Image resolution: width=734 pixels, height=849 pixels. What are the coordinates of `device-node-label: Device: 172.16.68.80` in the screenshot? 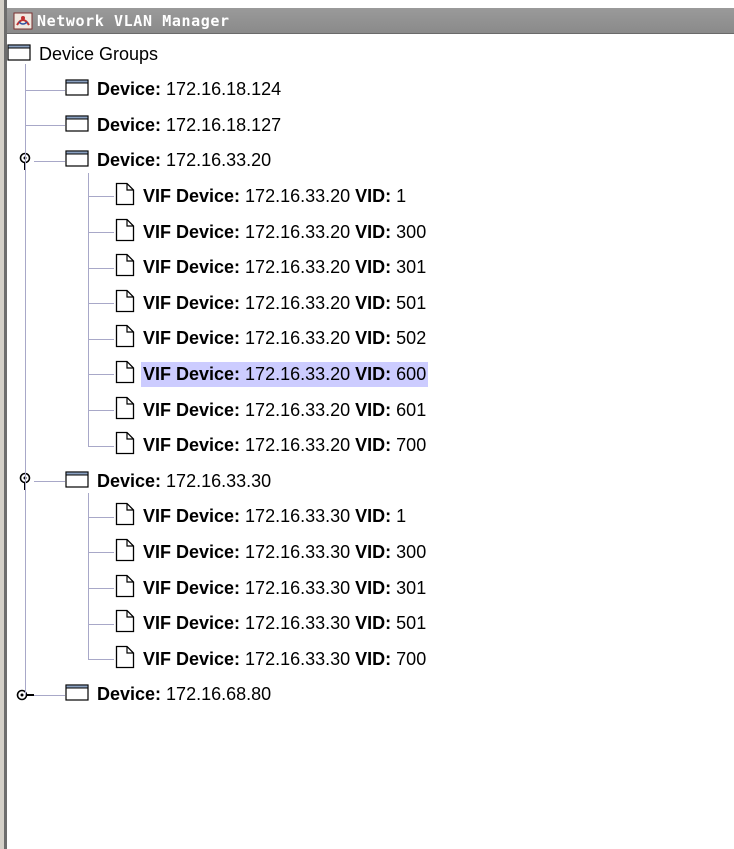 It's located at (184, 694).